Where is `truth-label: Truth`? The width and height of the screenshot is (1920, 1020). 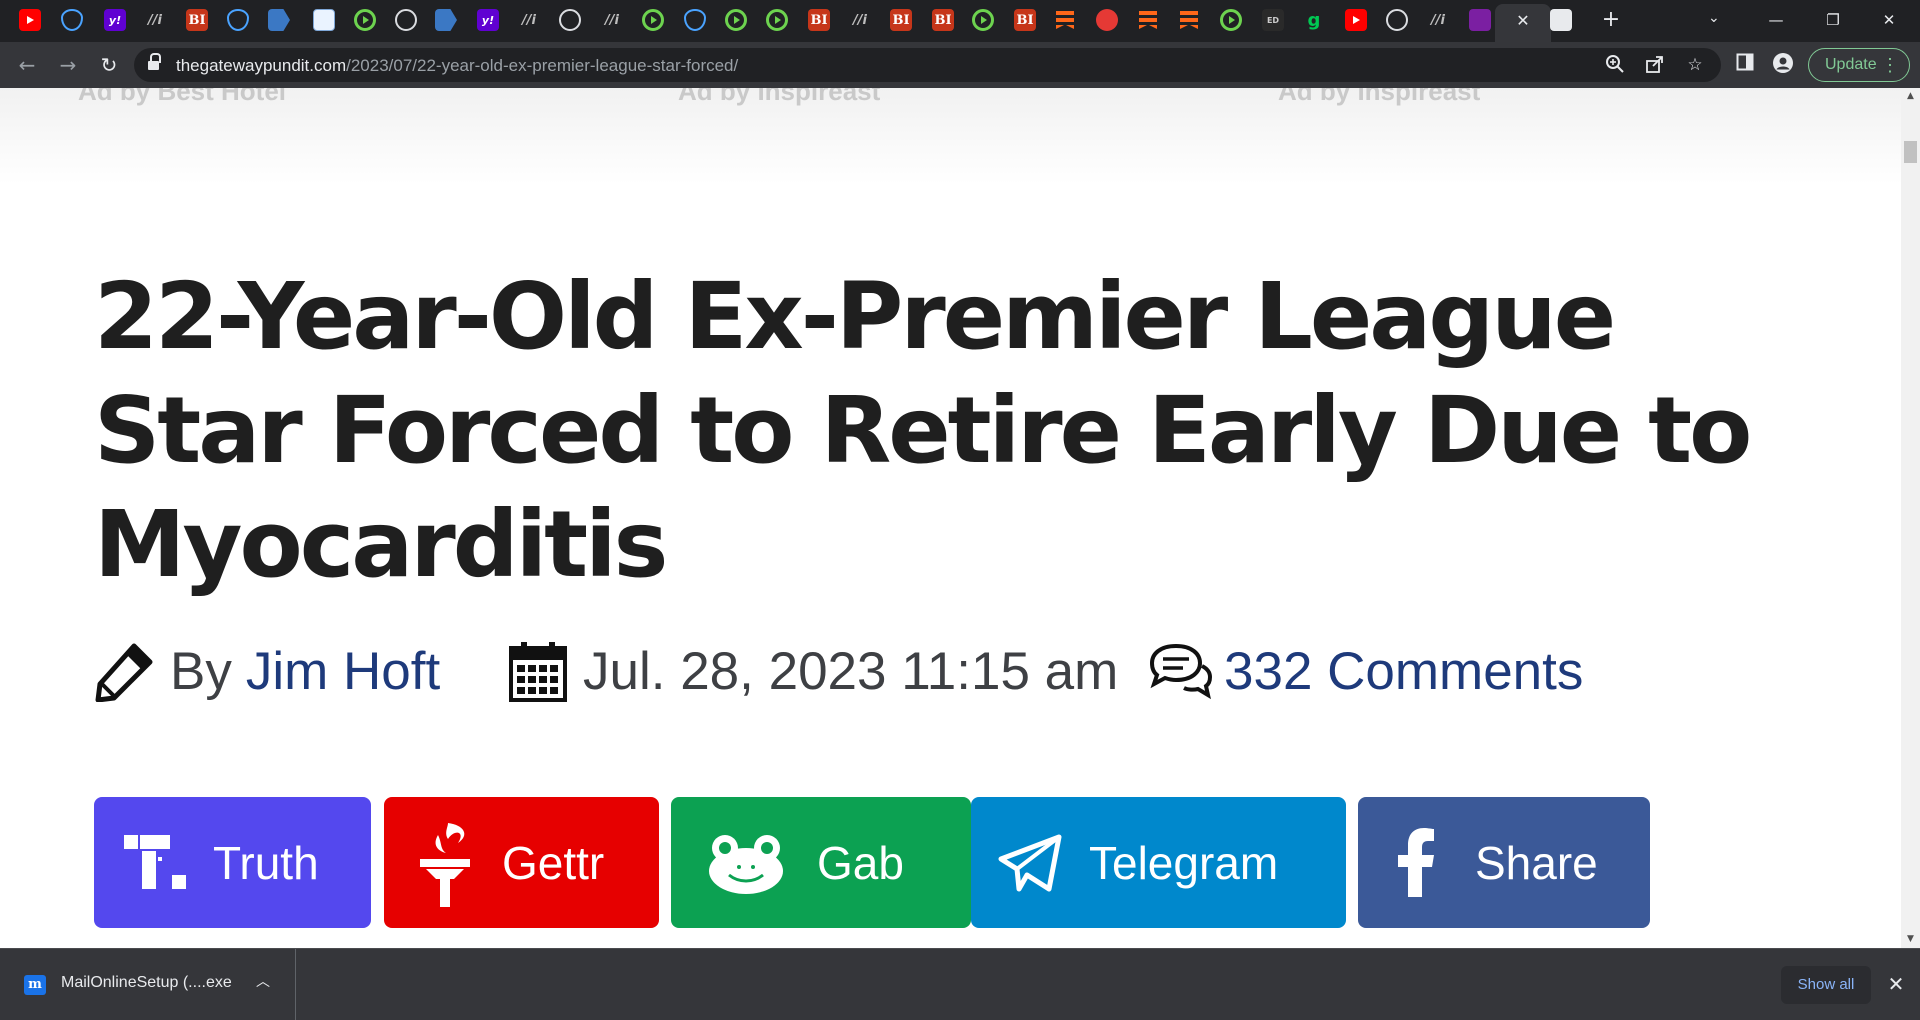
truth-label: Truth is located at coordinates (266, 862).